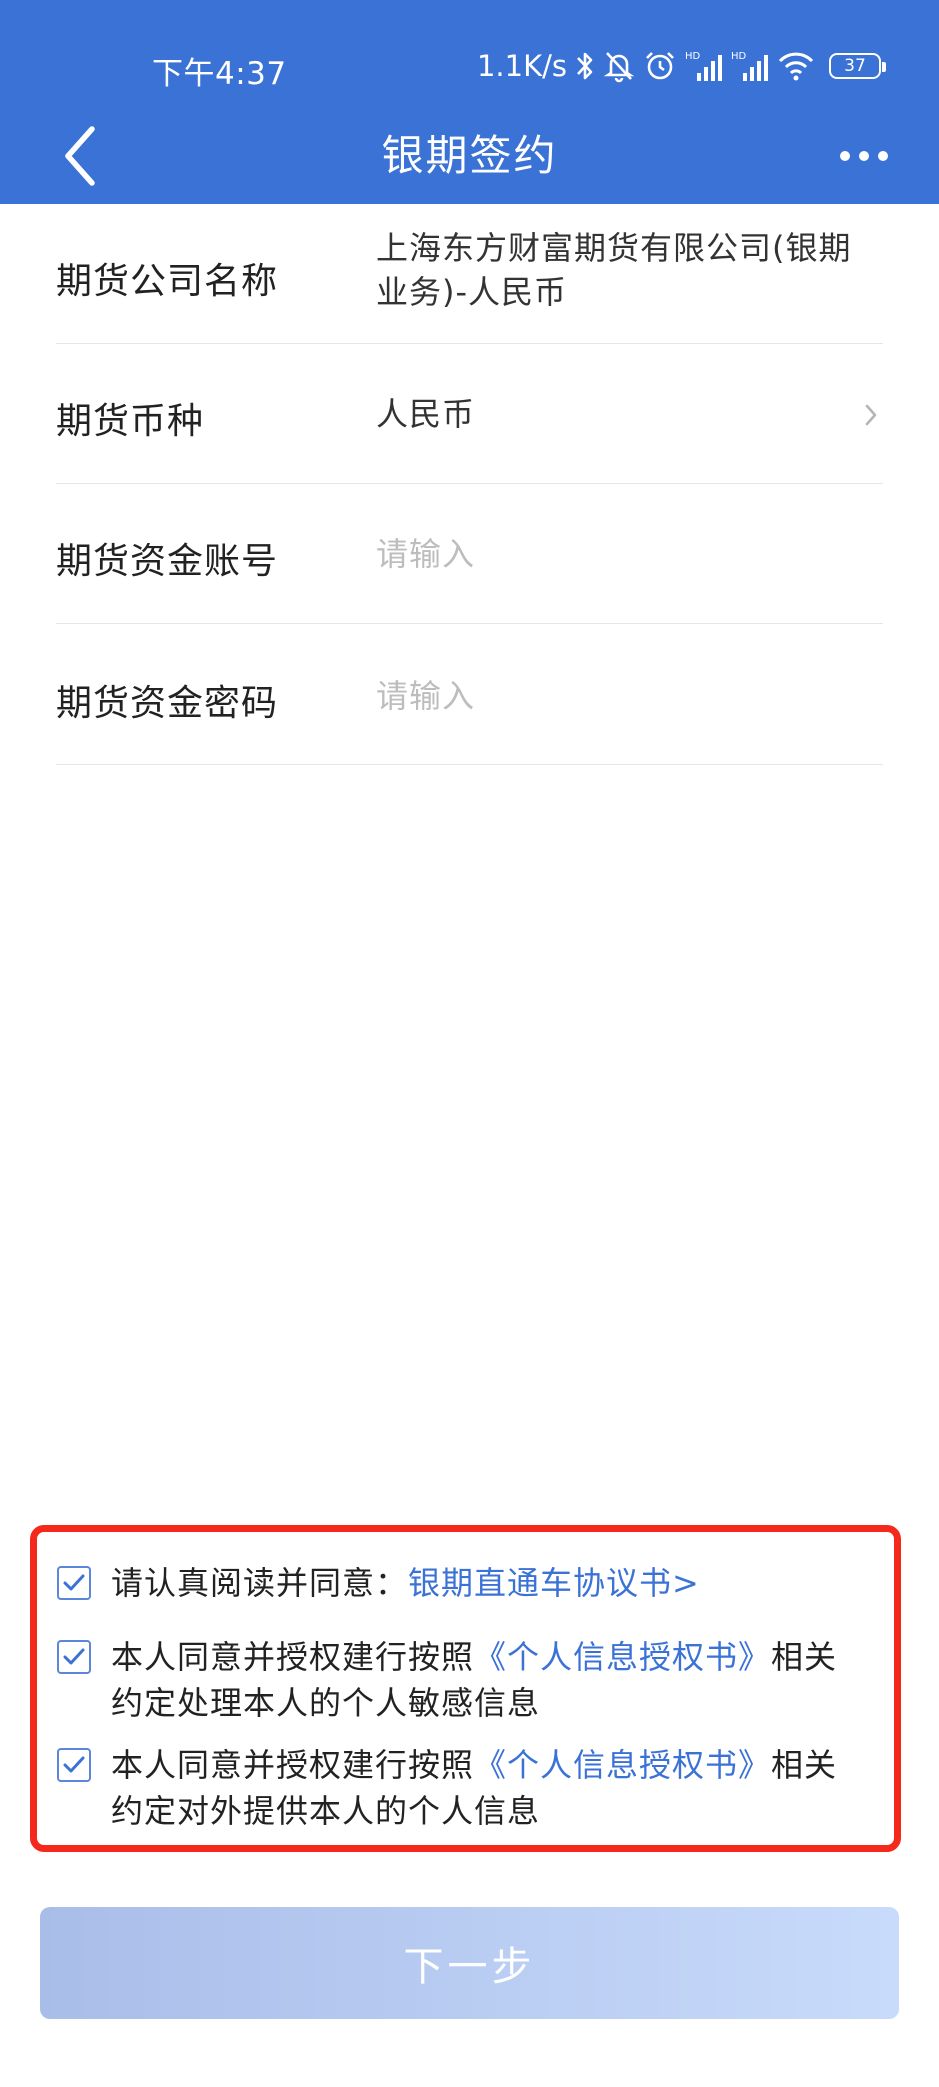 The width and height of the screenshot is (939, 2087). Describe the element at coordinates (614, 270) in the screenshot. I see `company-value: 上海东方财富期货有限公司(银期 业务)-人民币` at that location.